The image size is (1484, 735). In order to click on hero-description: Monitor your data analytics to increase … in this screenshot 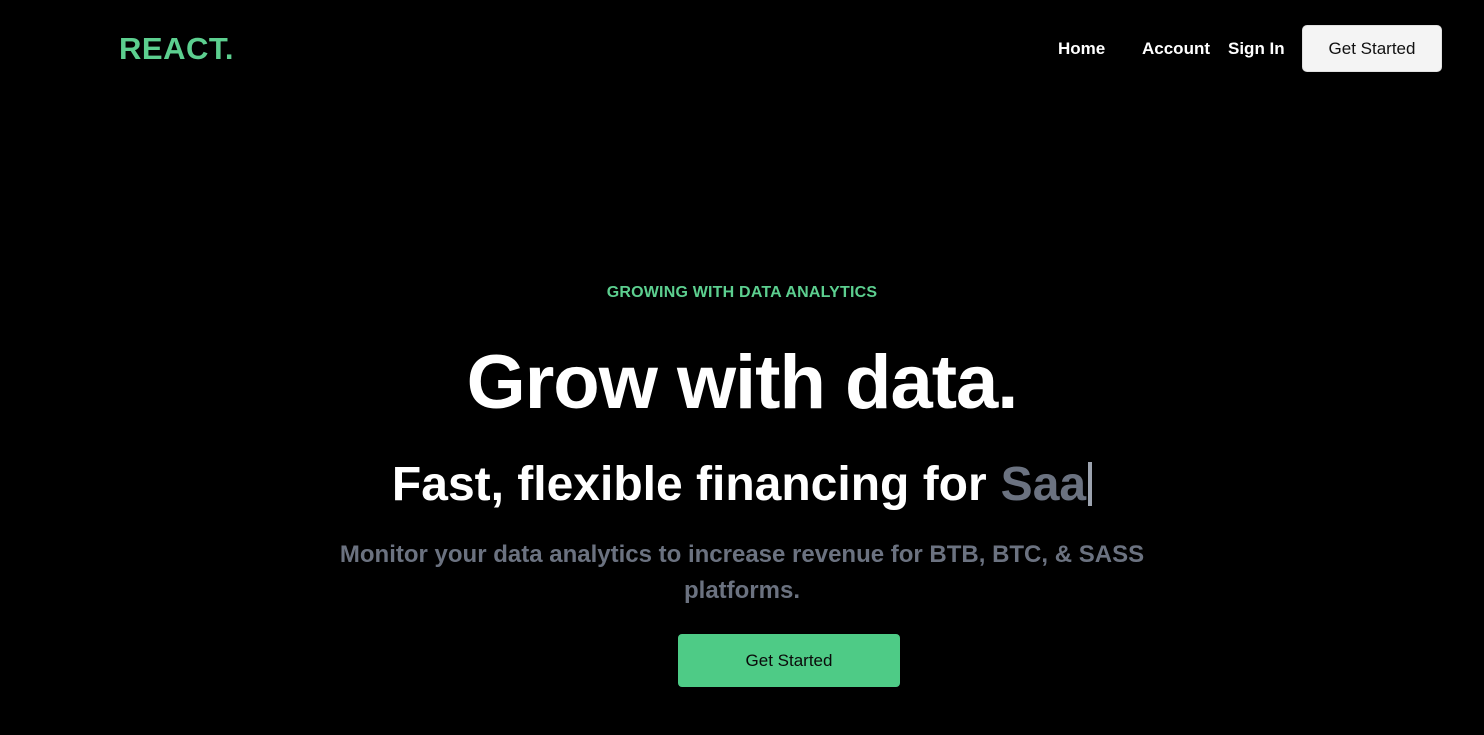, I will do `click(742, 573)`.